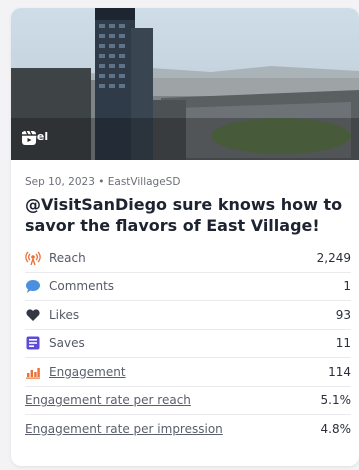 This screenshot has height=470, width=359. I want to click on heart-icon, so click(33, 315).